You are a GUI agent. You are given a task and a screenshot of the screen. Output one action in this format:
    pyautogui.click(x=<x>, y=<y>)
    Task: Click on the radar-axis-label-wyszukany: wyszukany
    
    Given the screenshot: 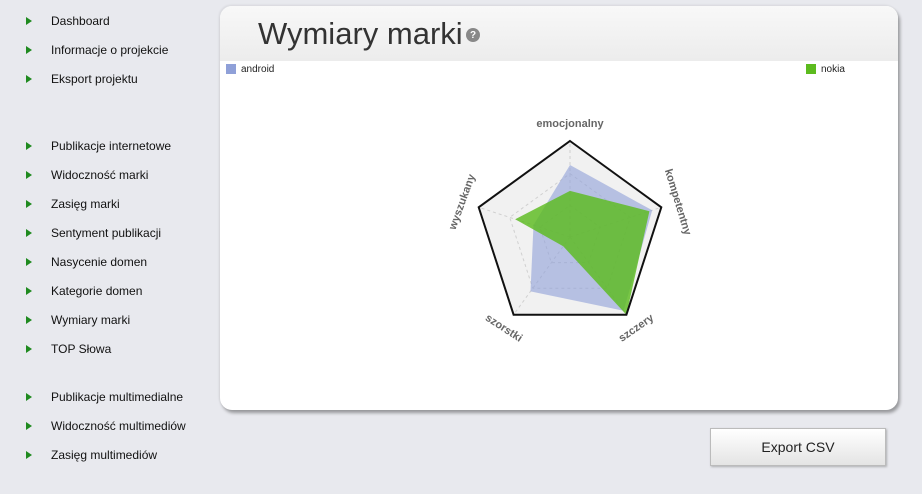 What is the action you would take?
    pyautogui.click(x=462, y=202)
    